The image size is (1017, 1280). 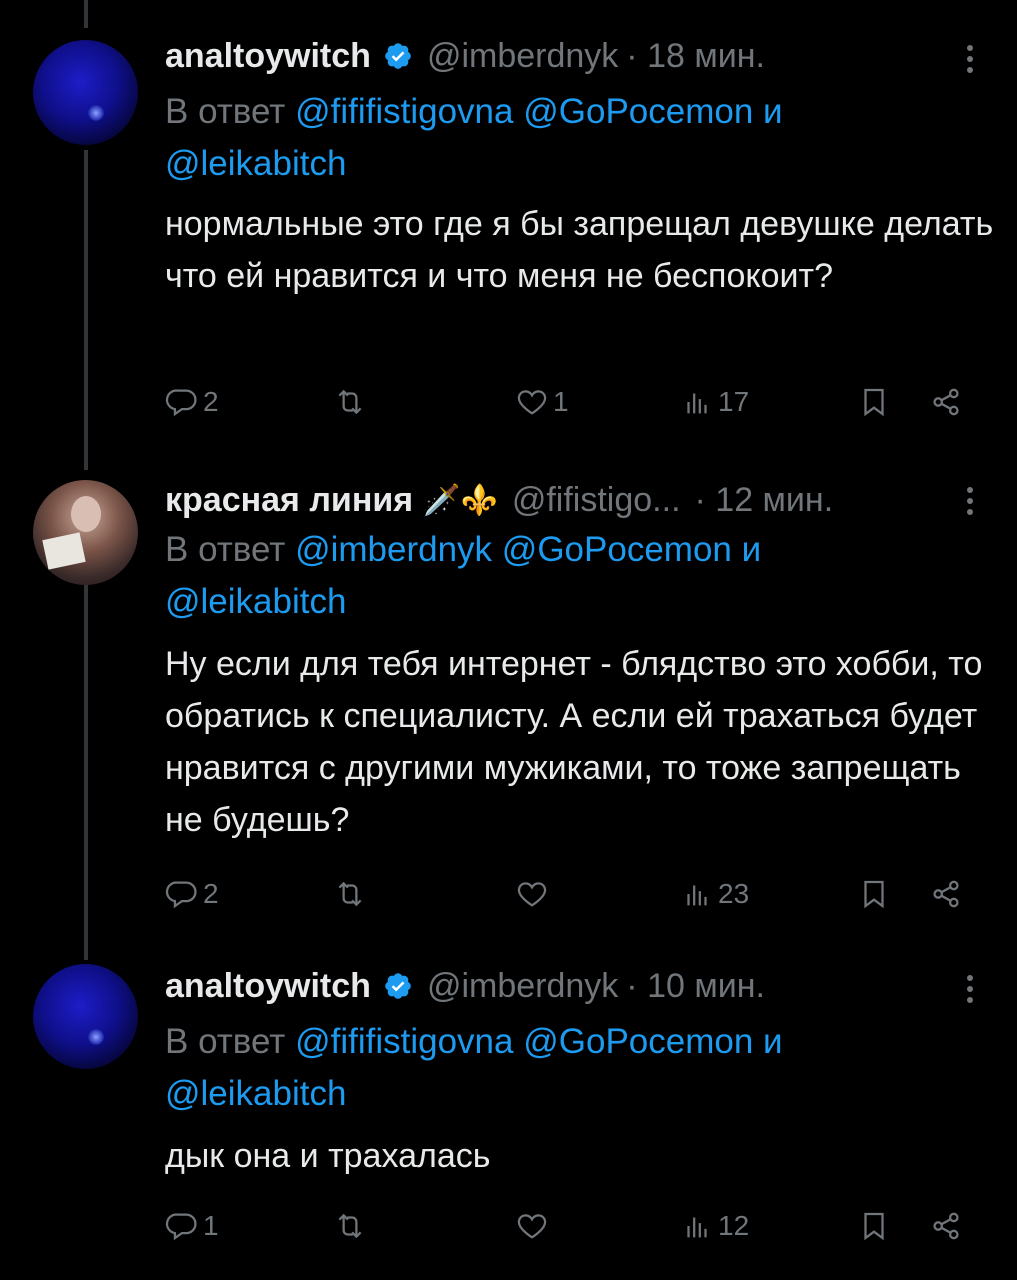 I want to click on views-count: 12, so click(x=734, y=1225).